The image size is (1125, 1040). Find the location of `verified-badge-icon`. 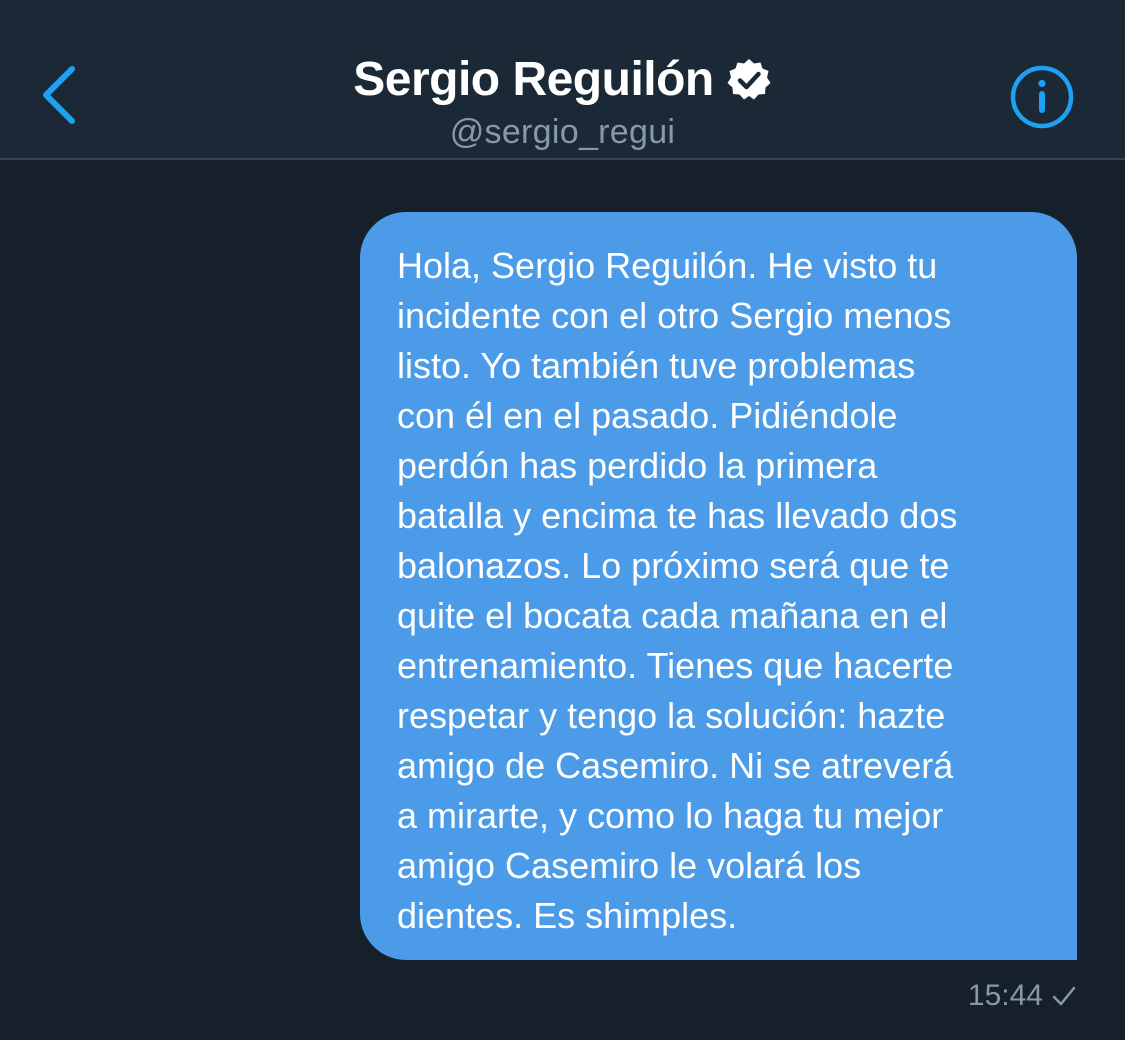

verified-badge-icon is located at coordinates (749, 79).